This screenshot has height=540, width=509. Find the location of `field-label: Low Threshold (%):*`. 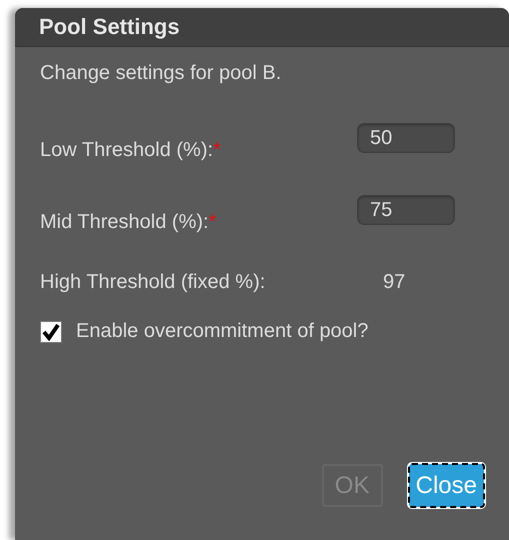

field-label: Low Threshold (%):* is located at coordinates (131, 150).